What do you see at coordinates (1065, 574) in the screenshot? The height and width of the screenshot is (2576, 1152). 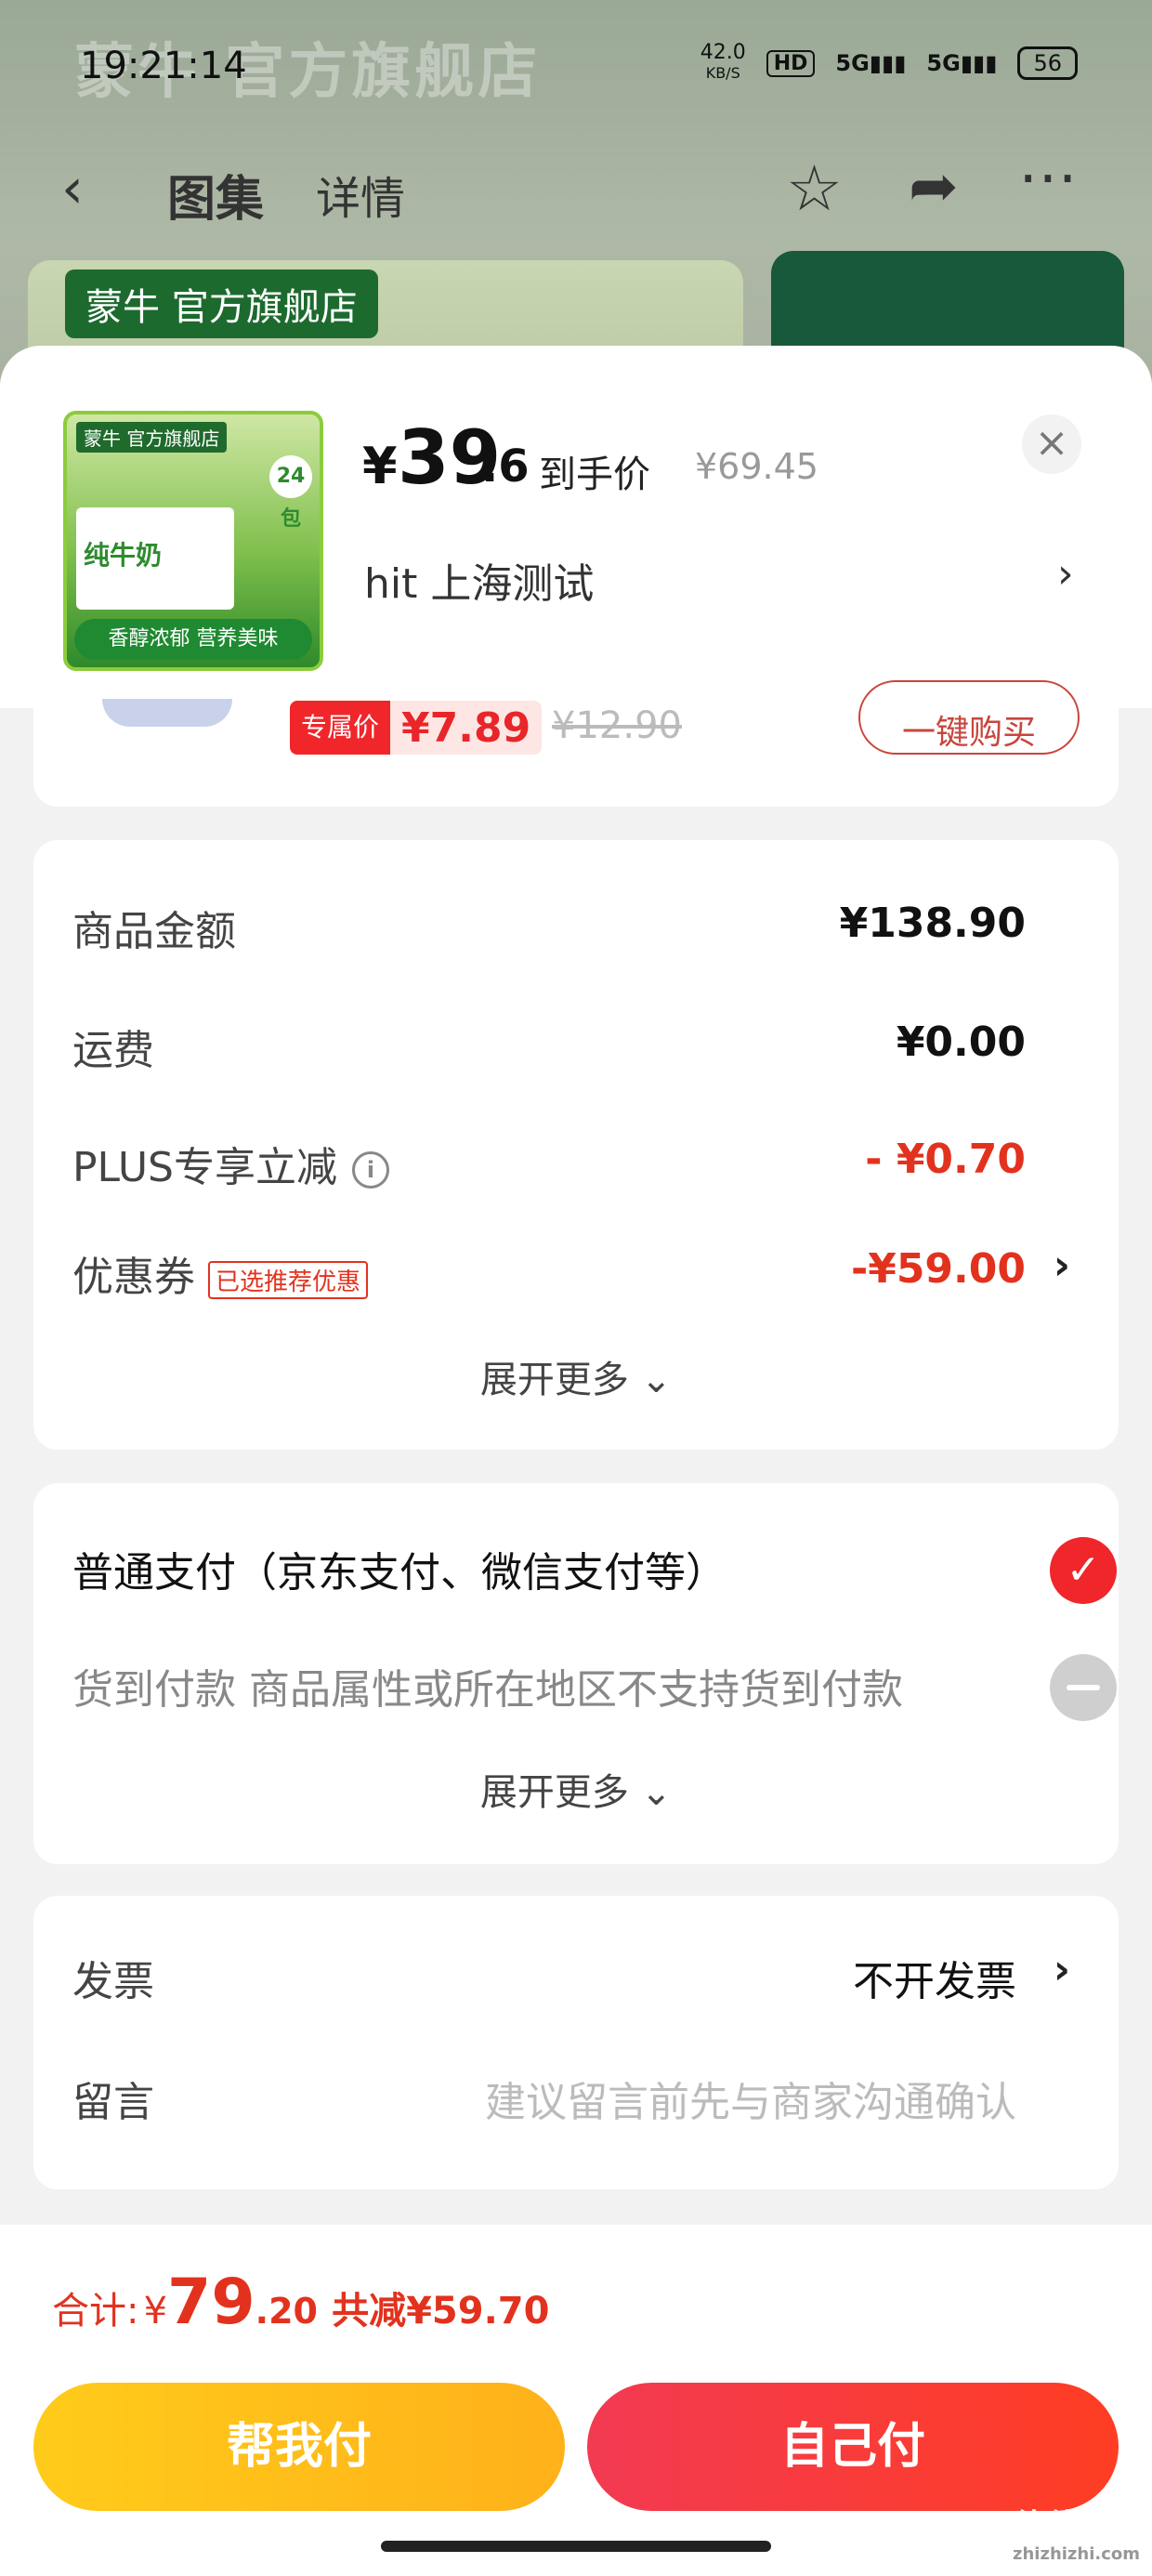 I see `address-chevron-icon: ›` at bounding box center [1065, 574].